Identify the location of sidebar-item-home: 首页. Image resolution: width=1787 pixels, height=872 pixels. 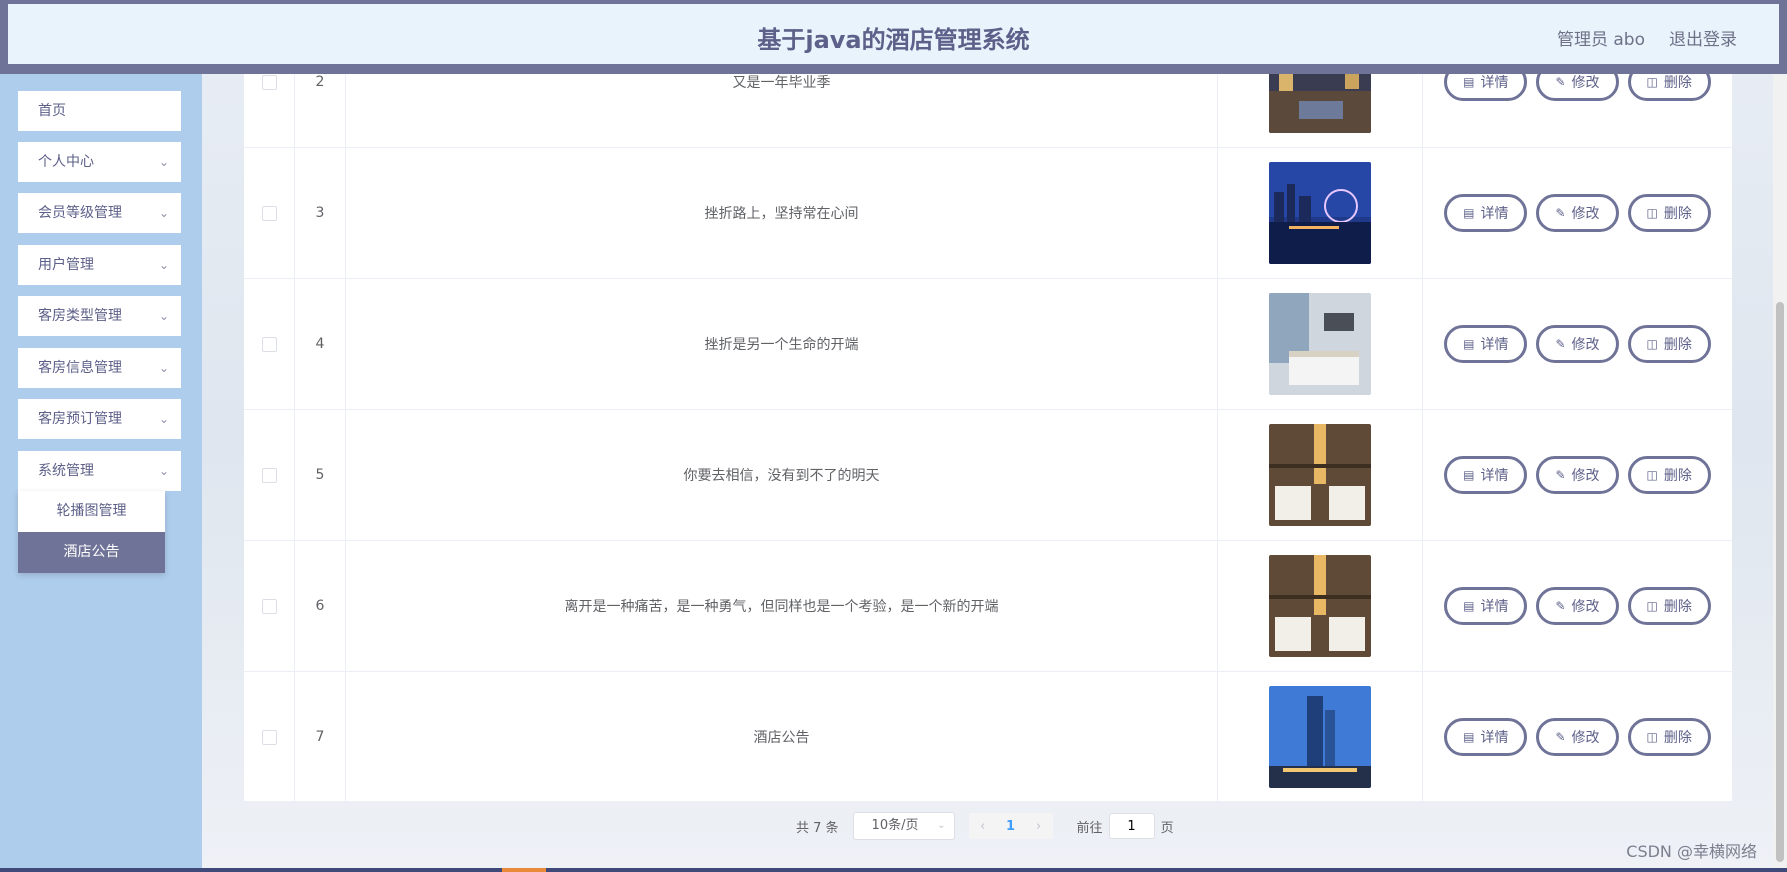
(99, 111).